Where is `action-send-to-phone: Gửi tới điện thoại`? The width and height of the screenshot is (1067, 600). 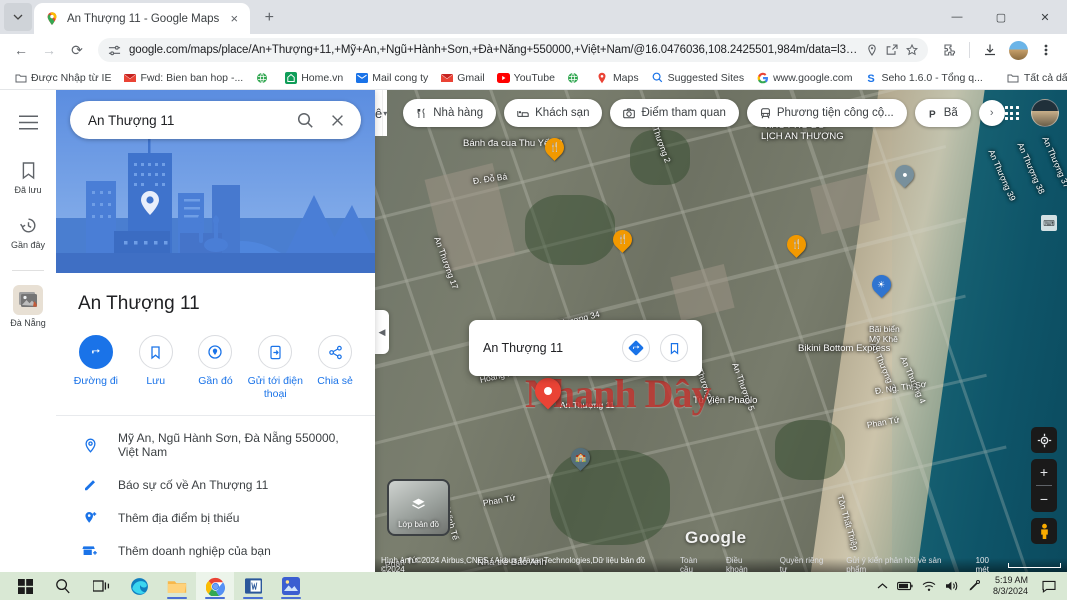
action-send-to-phone: Gửi tới điện thoại is located at coordinates (275, 368).